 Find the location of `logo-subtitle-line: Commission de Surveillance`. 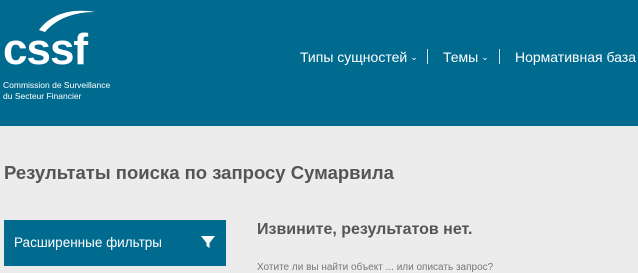

logo-subtitle-line: Commission de Surveillance is located at coordinates (57, 85).